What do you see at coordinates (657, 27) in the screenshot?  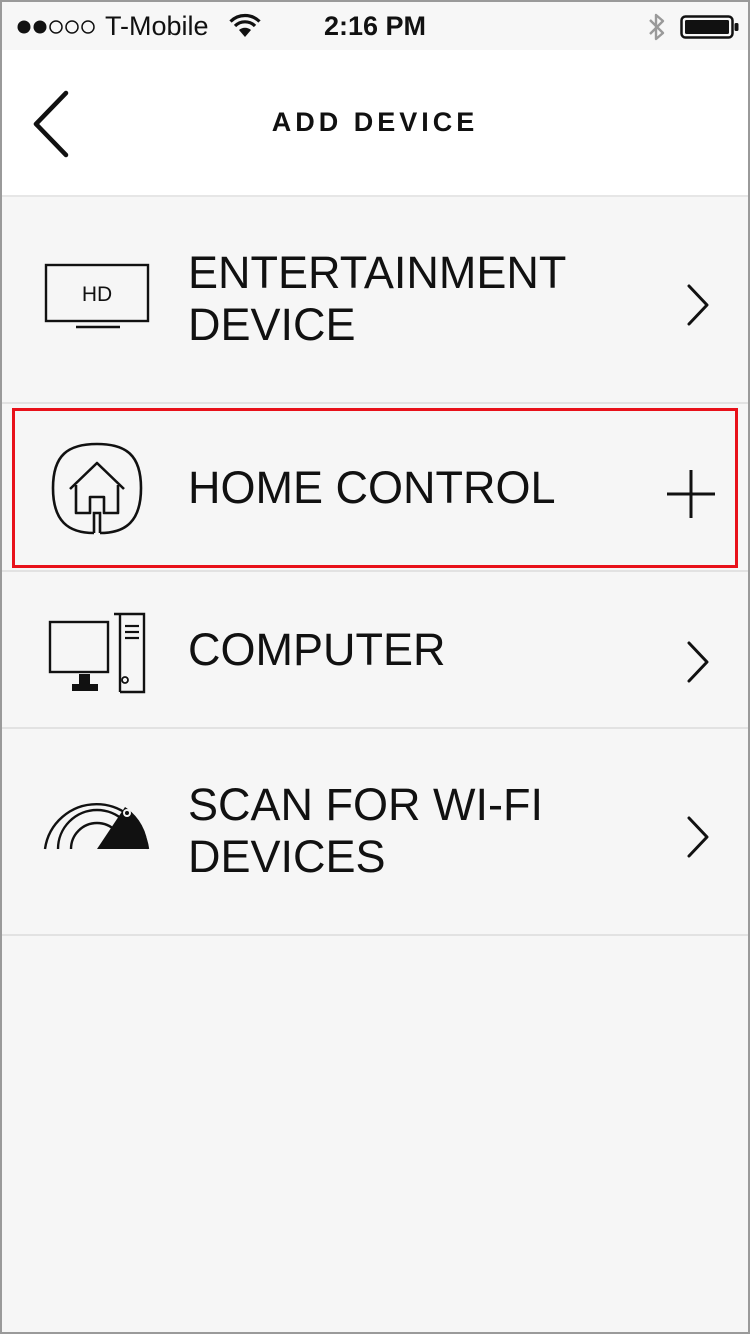 I see `bluetooth-icon` at bounding box center [657, 27].